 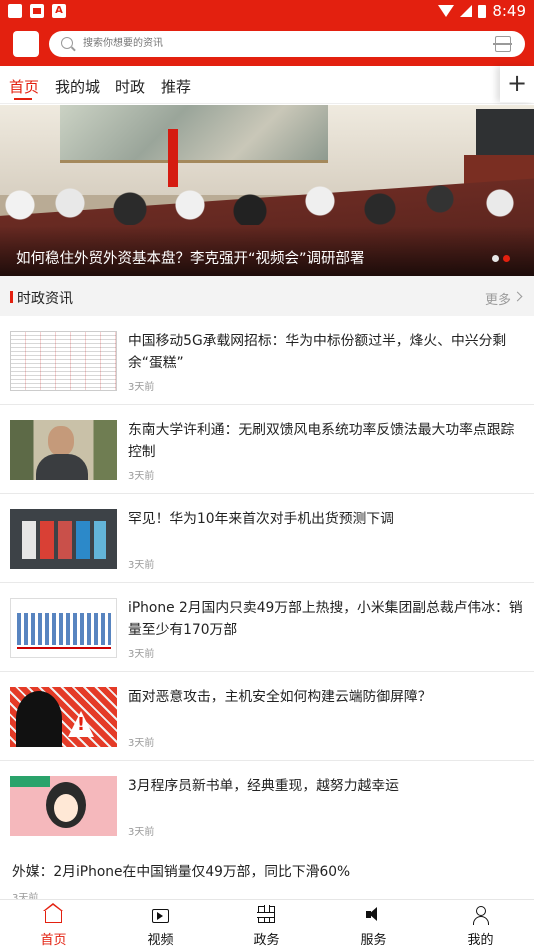 I want to click on search-bar, so click(x=287, y=44).